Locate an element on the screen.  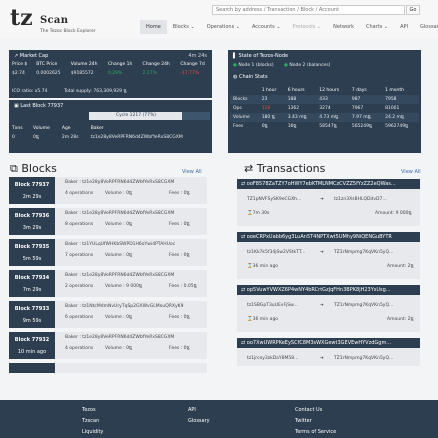
block-time: 10 min ago is located at coordinates (32, 352).